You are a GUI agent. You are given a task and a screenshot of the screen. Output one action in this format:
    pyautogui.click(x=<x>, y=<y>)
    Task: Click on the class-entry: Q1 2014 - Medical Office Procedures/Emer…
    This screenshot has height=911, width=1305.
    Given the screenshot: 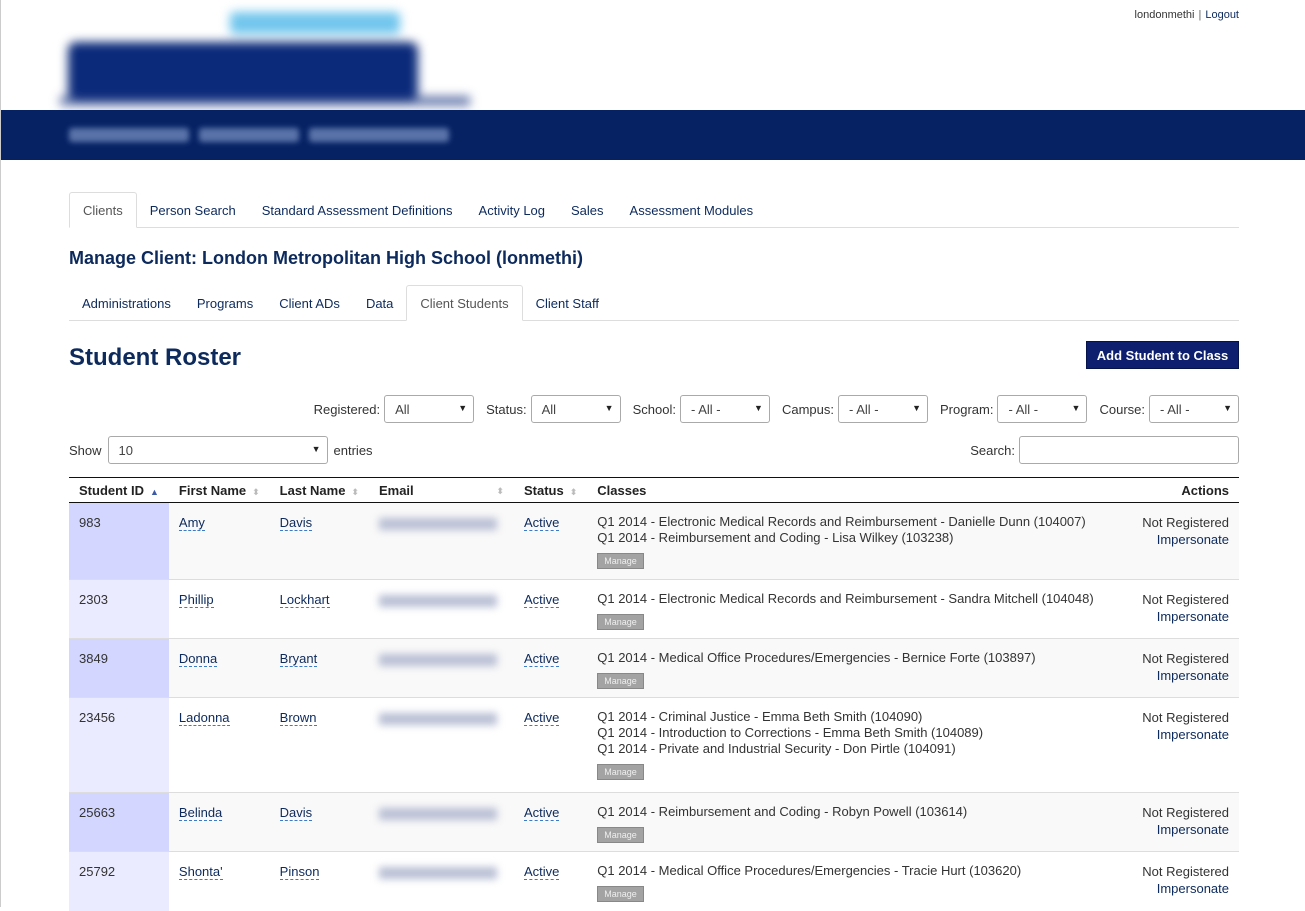 What is the action you would take?
    pyautogui.click(x=816, y=657)
    